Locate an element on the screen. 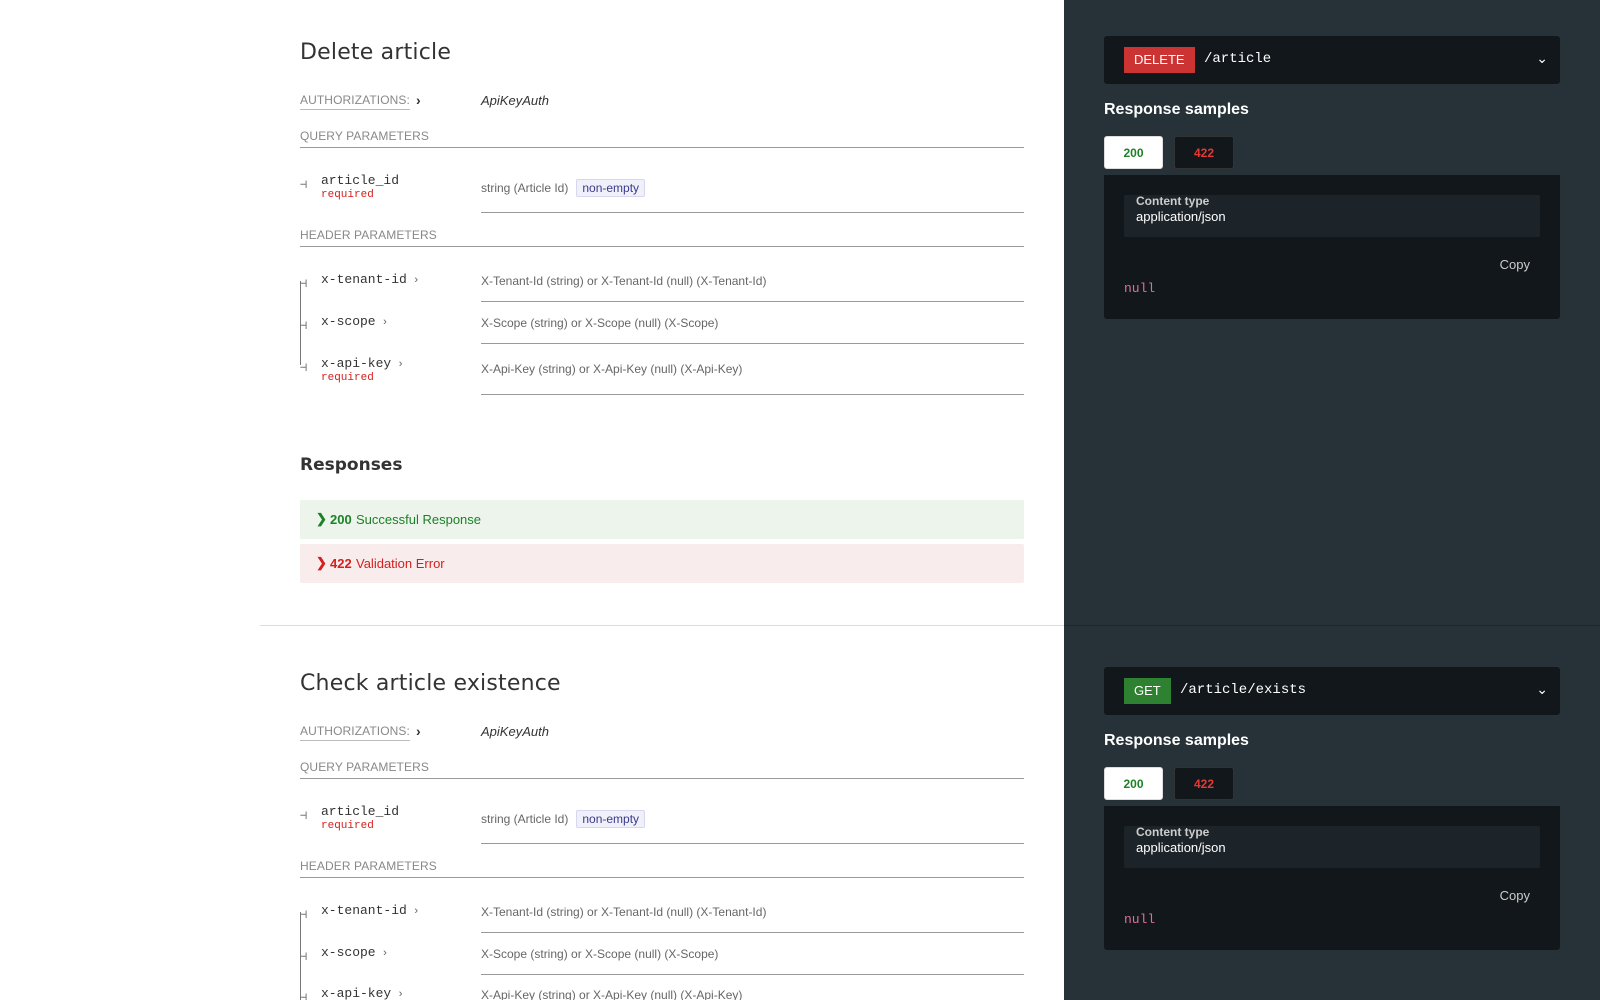  response-description: Validation Error is located at coordinates (400, 563).